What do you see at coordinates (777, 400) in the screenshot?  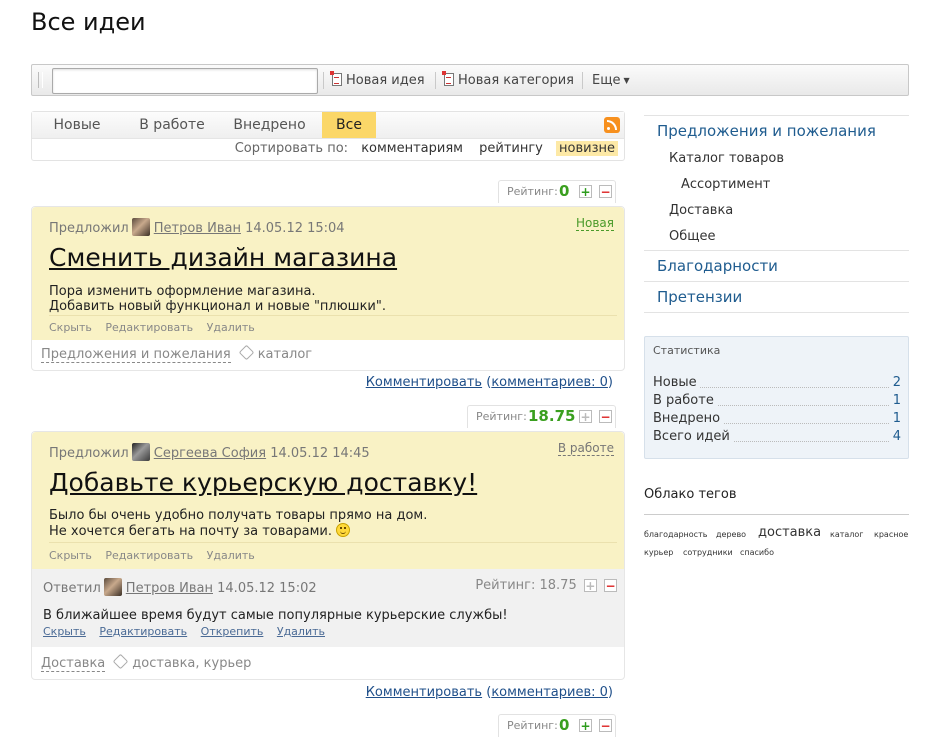 I see `stat-row: В работе 1` at bounding box center [777, 400].